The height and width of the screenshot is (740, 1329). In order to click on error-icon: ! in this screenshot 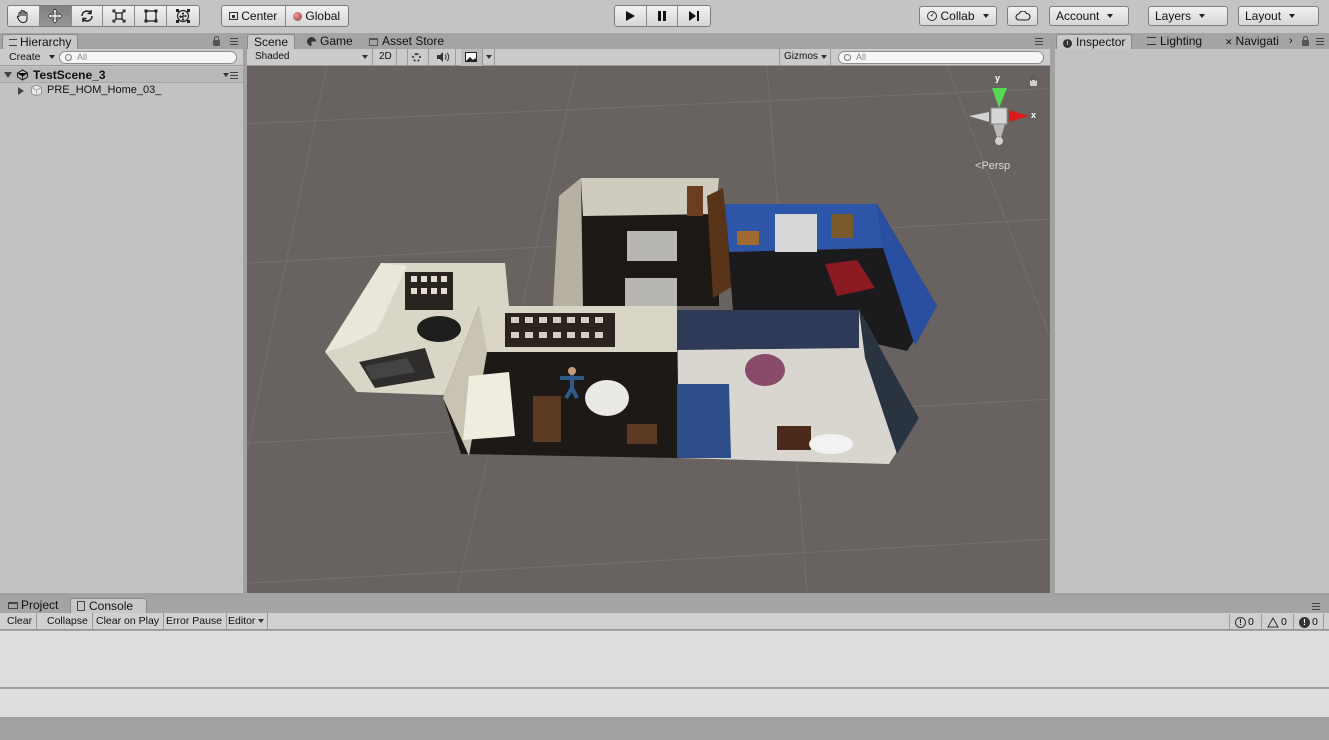, I will do `click(1304, 622)`.